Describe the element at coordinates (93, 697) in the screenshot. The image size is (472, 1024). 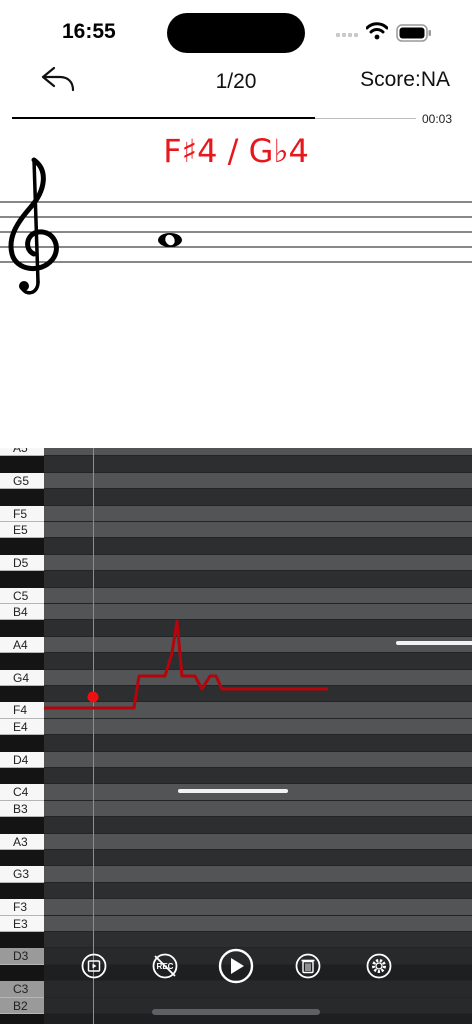
I see `current-pitch-dot` at that location.